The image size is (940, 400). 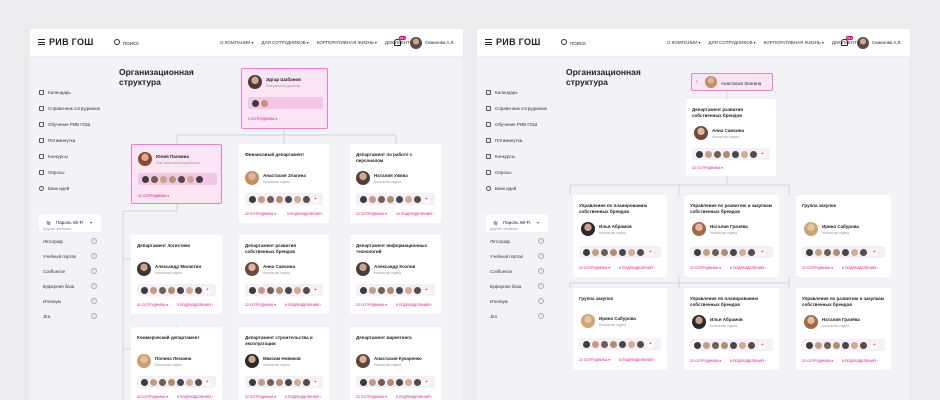 What do you see at coordinates (397, 42) in the screenshot?
I see `bell-icon` at bounding box center [397, 42].